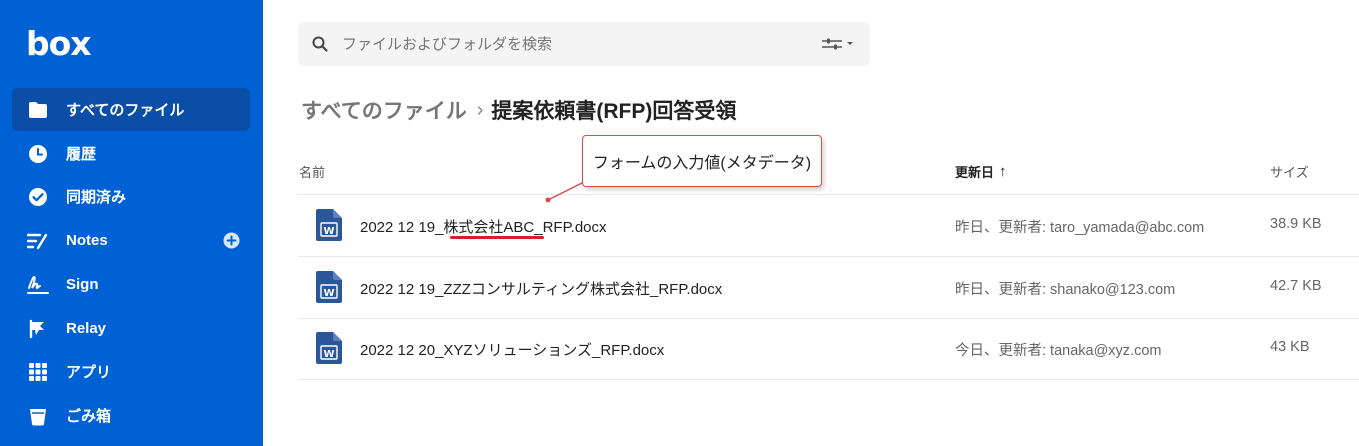 The width and height of the screenshot is (1359, 446). What do you see at coordinates (38, 110) in the screenshot?
I see `folder-icon` at bounding box center [38, 110].